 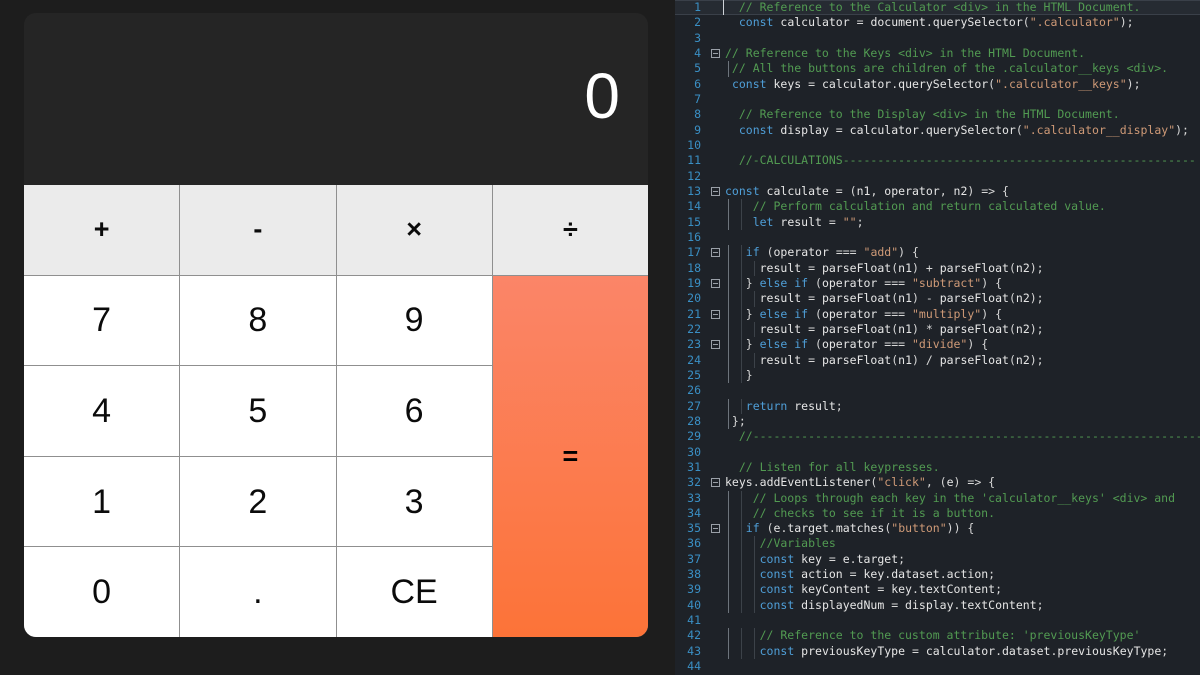 I want to click on code-token: const, so click(x=742, y=190).